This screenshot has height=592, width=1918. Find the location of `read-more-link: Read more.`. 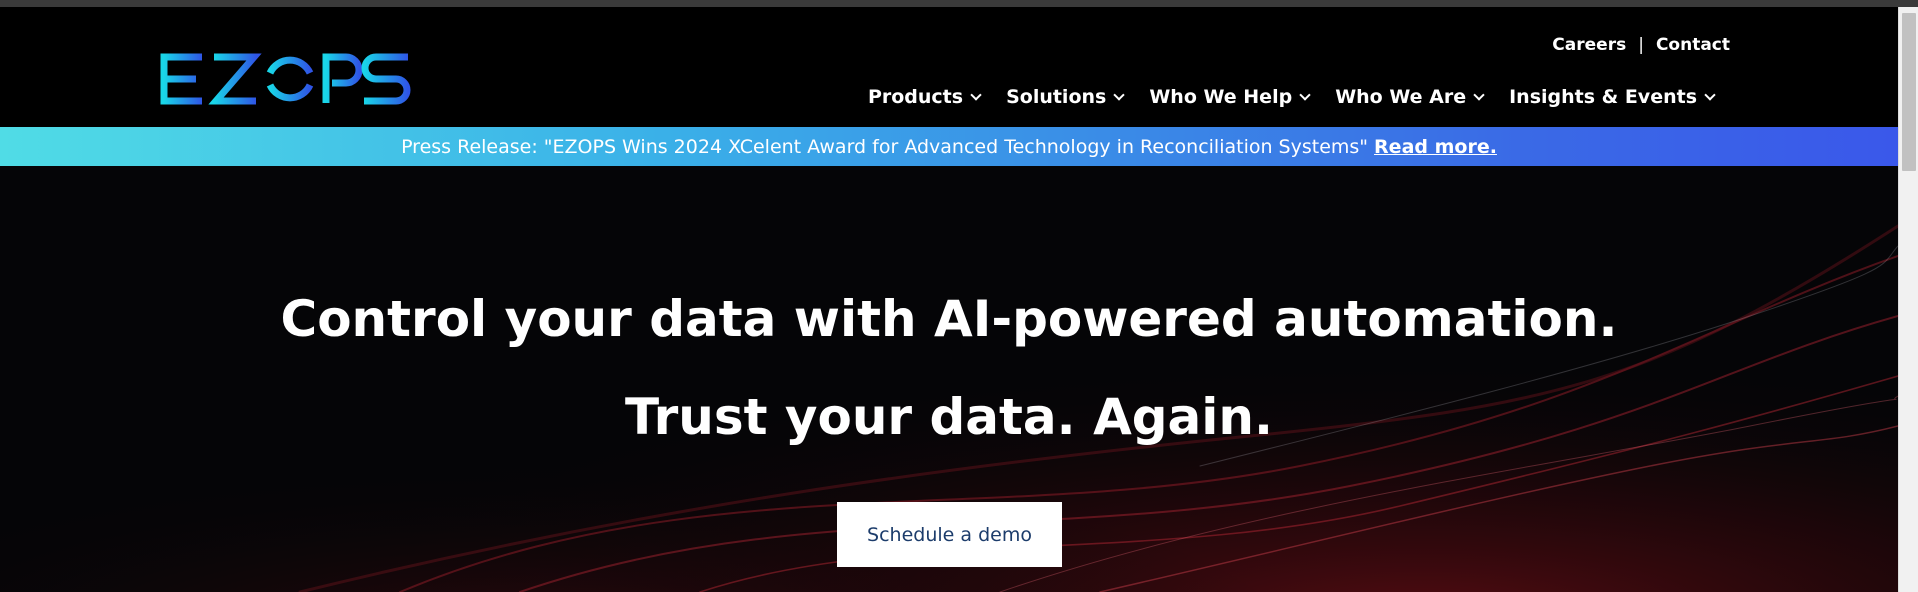

read-more-link: Read more. is located at coordinates (1435, 147).